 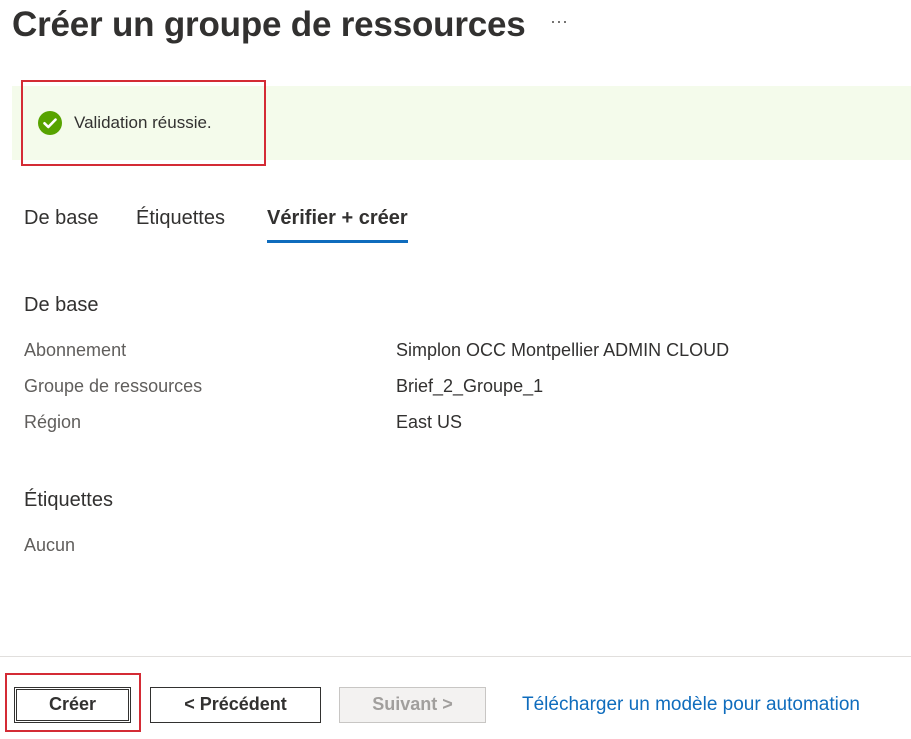 What do you see at coordinates (143, 123) in the screenshot?
I see `validation-highlight-box` at bounding box center [143, 123].